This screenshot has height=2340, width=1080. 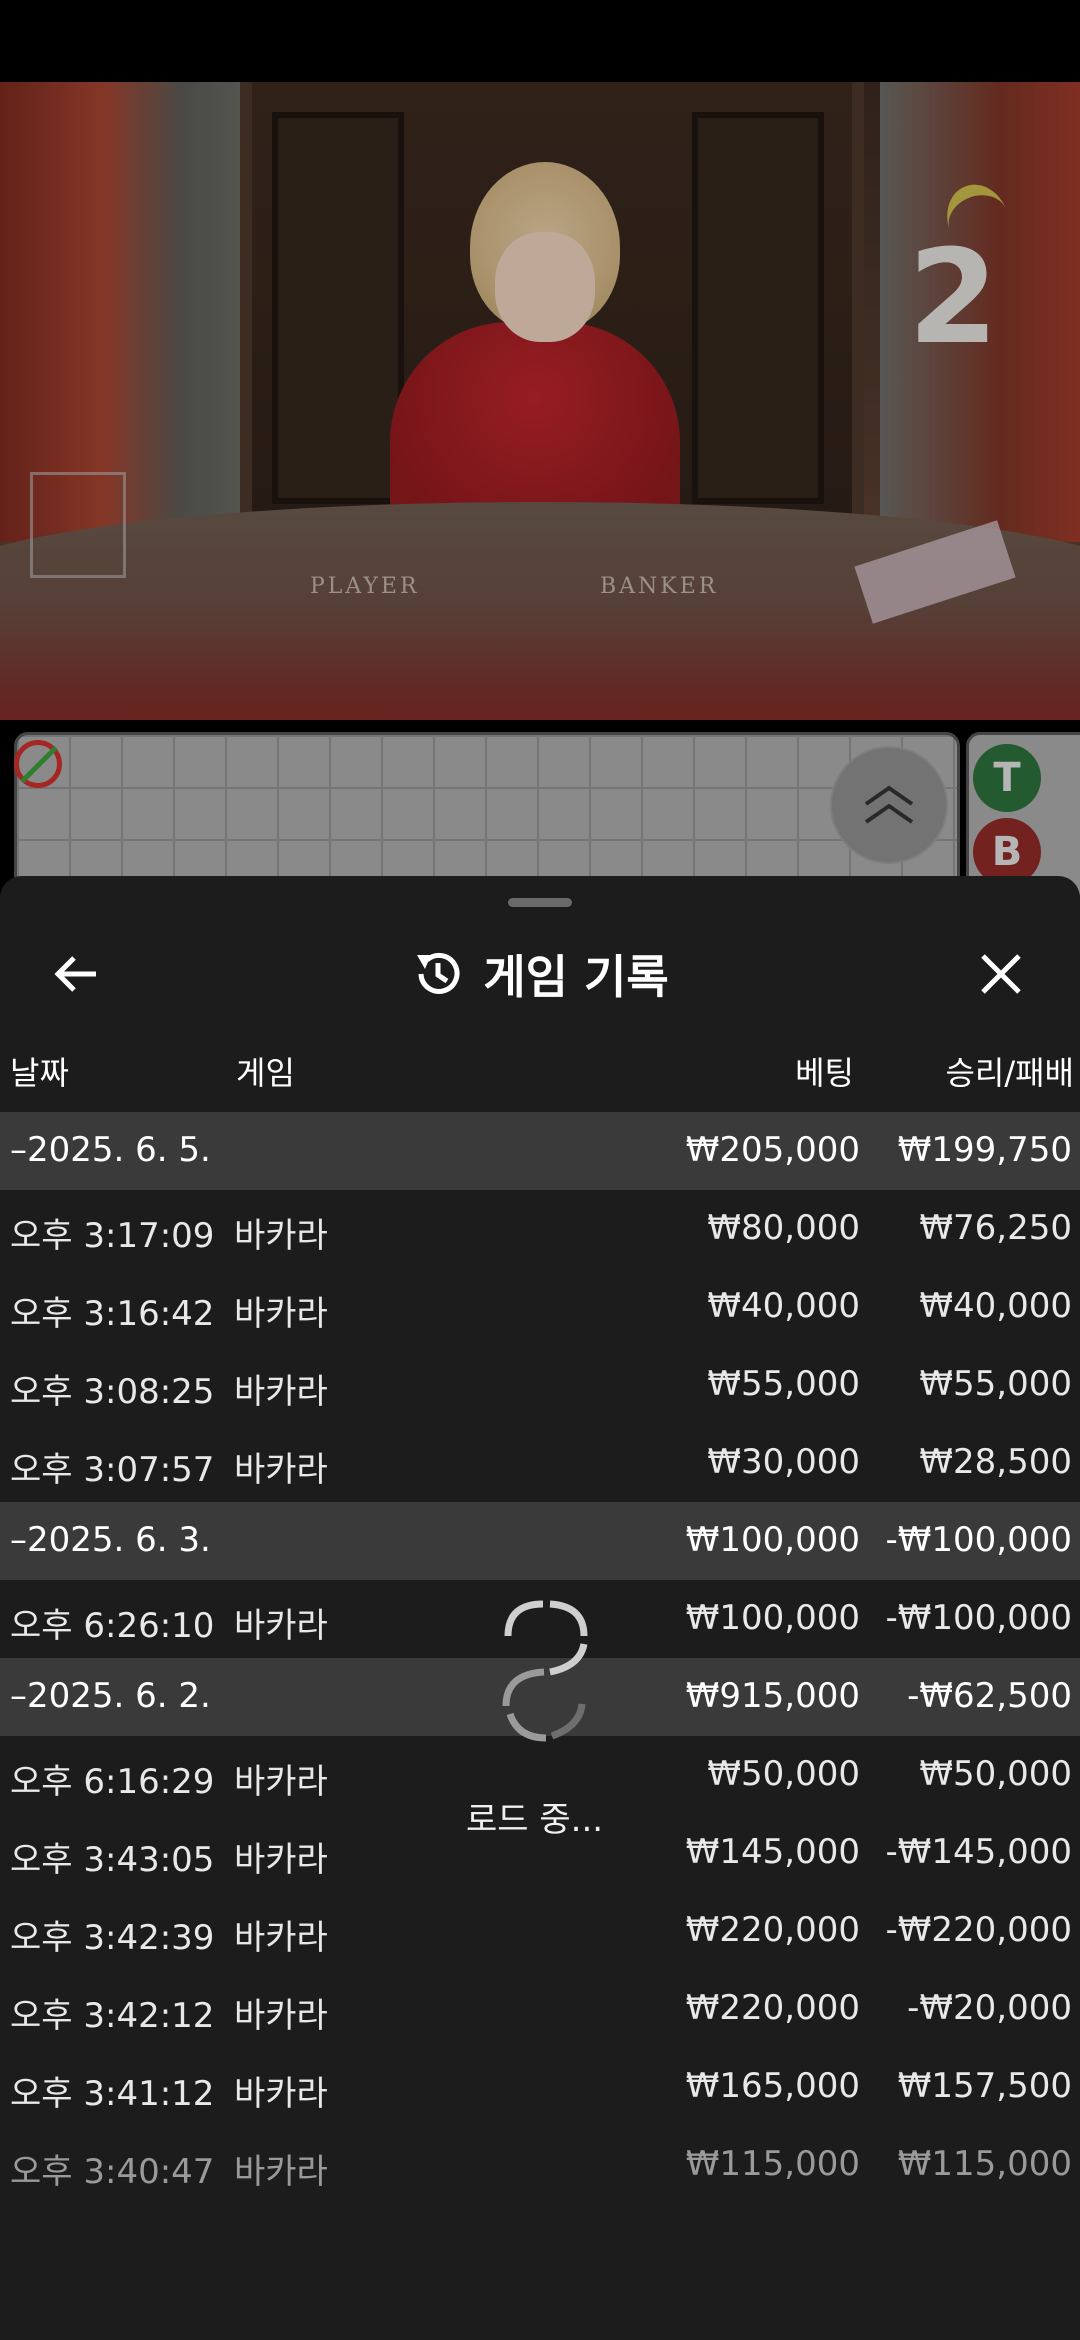 What do you see at coordinates (78, 525) in the screenshot?
I see `discard-box` at bounding box center [78, 525].